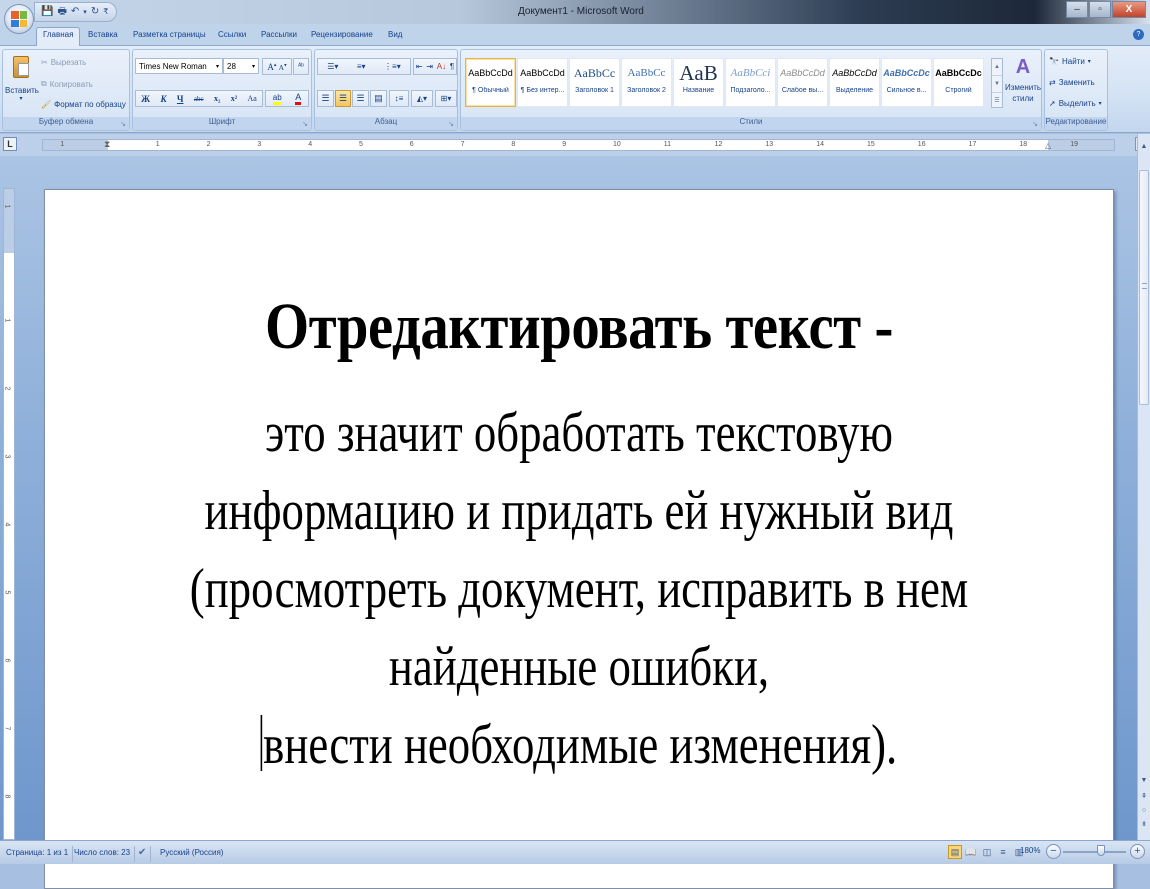  What do you see at coordinates (75, 12) in the screenshot?
I see `undo-icon: ↶` at bounding box center [75, 12].